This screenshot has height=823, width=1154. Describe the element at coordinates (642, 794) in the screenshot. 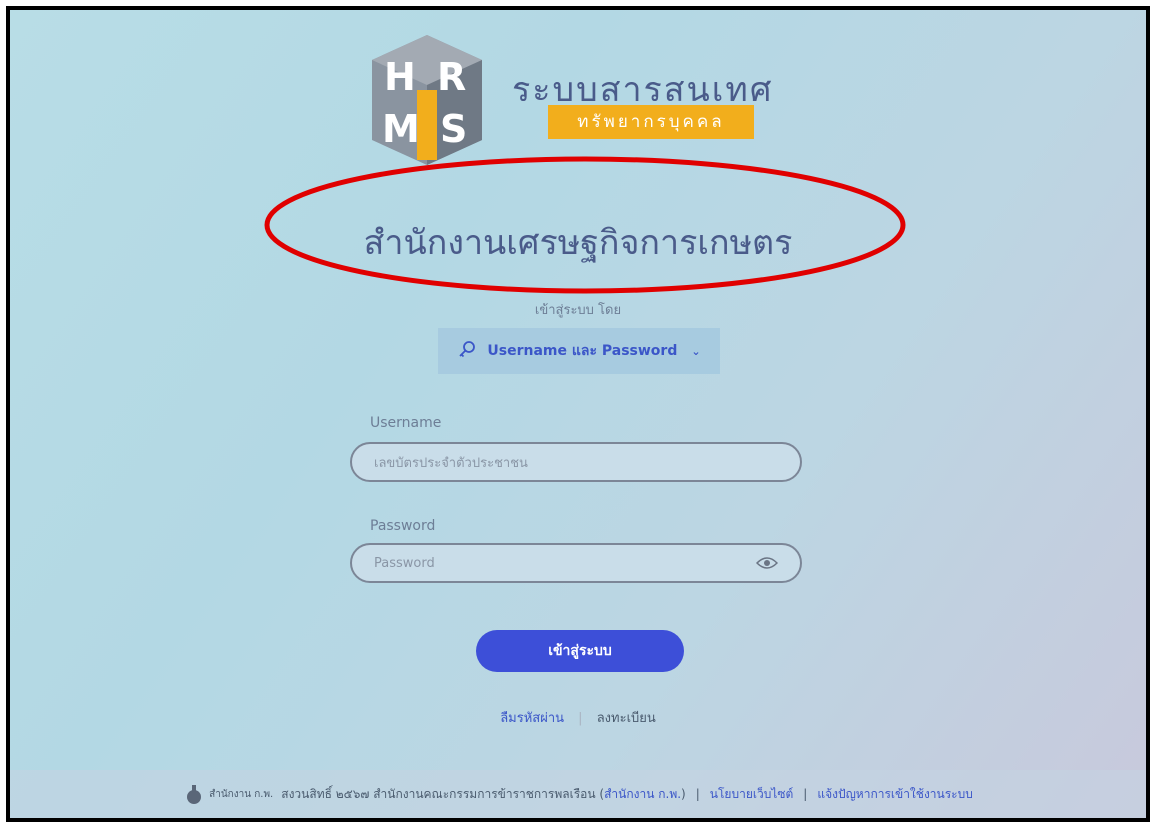

I see `ocsc-link: สำนักงาน ก.พ.` at that location.